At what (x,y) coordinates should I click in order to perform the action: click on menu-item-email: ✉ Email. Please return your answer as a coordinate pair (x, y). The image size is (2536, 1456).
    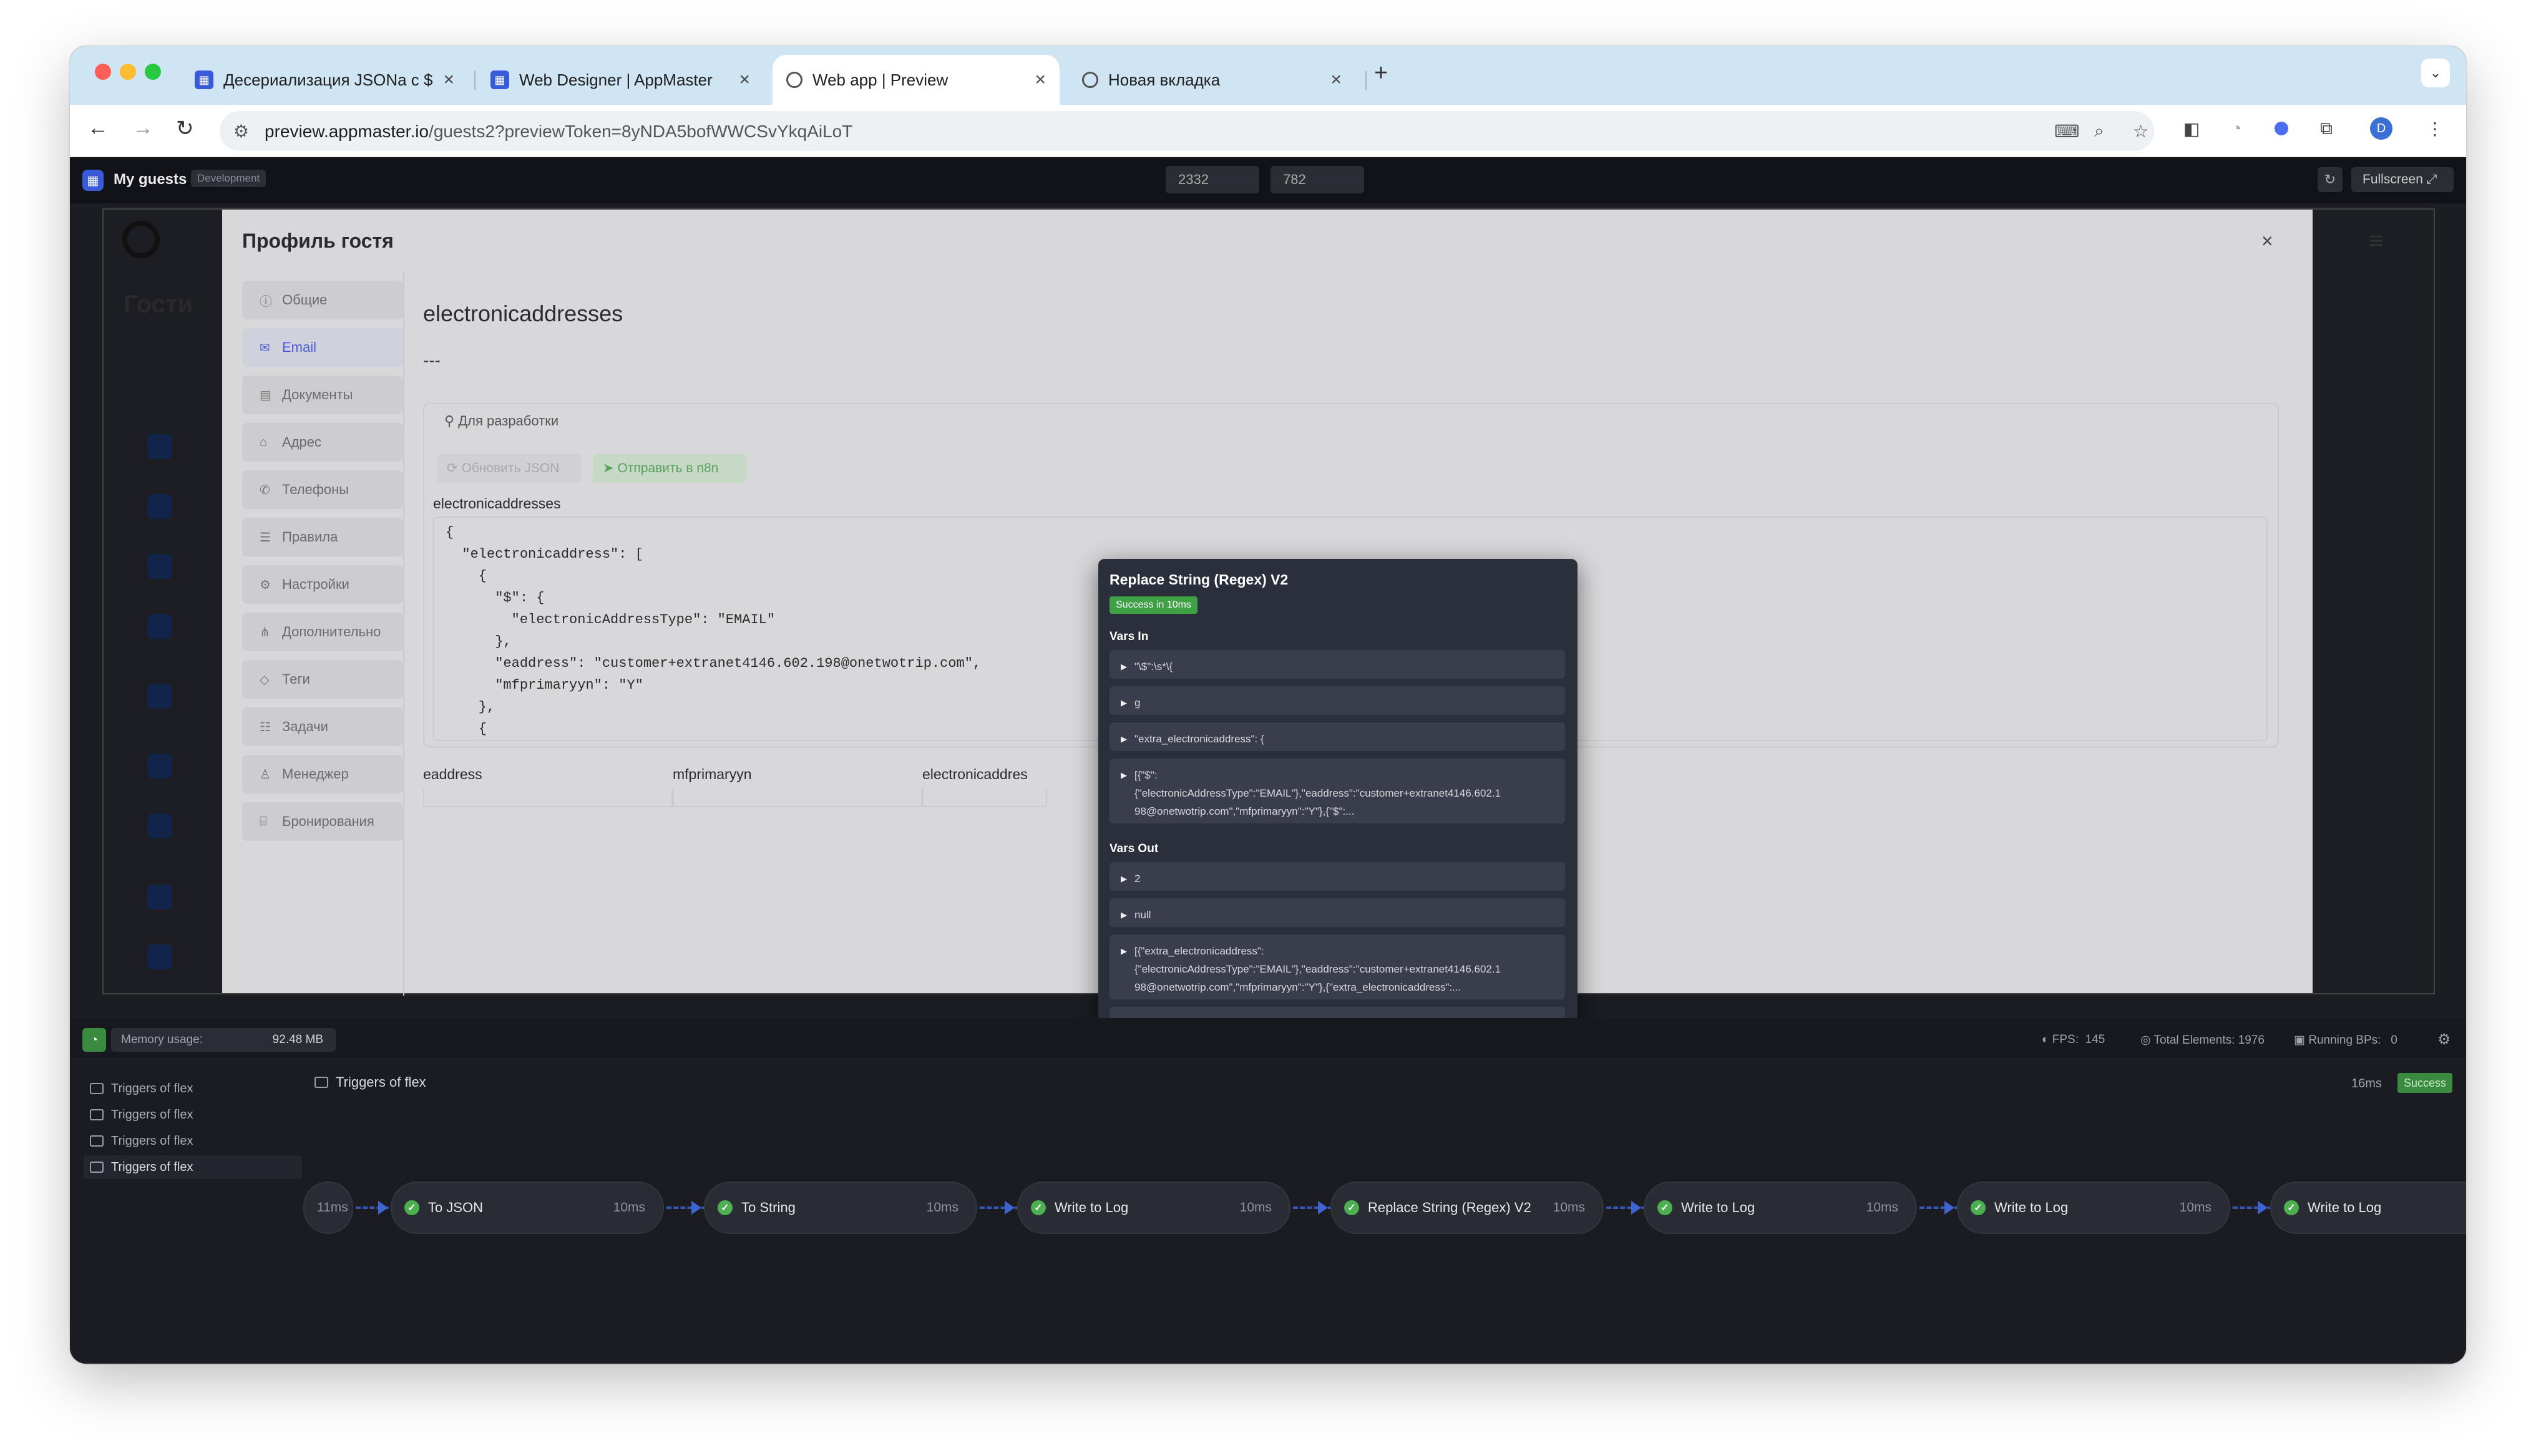
    Looking at the image, I should click on (322, 348).